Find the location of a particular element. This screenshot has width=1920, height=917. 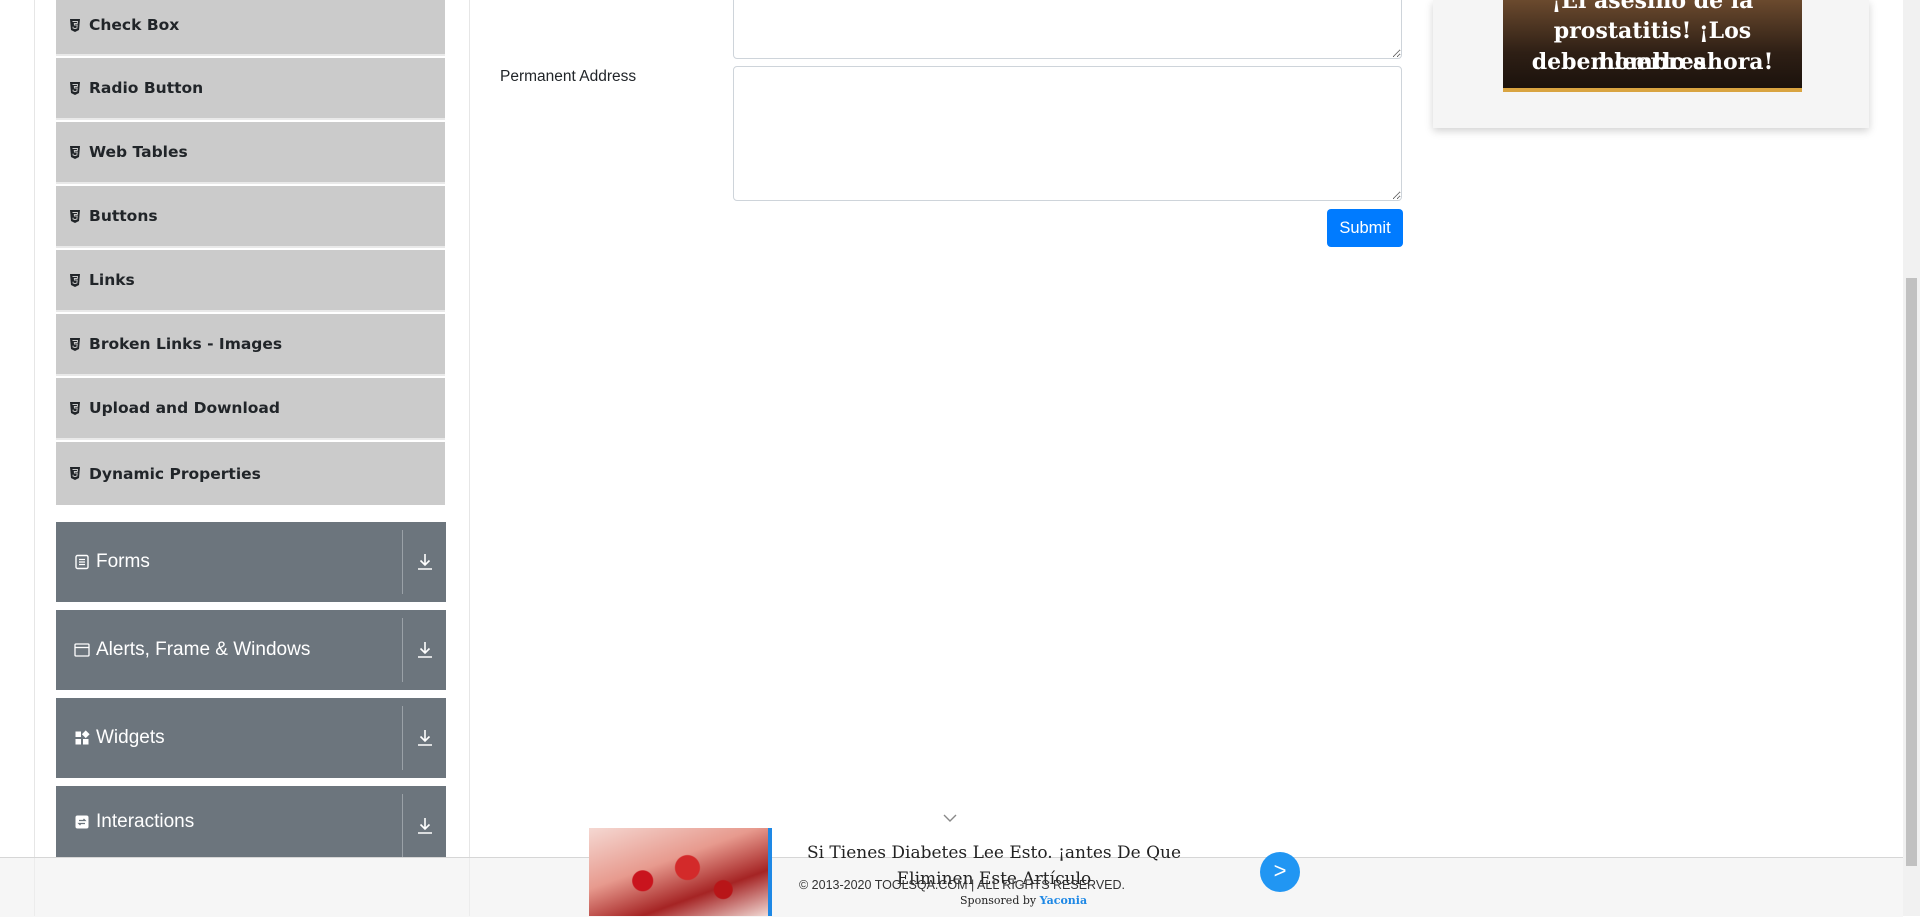

permanent-address-textarea is located at coordinates (1067, 133).